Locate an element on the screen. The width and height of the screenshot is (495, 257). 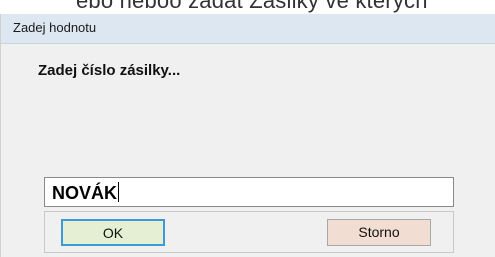
background-cutoff-text: ebo neboo zadat Zásilky ve kterých is located at coordinates (252, 6).